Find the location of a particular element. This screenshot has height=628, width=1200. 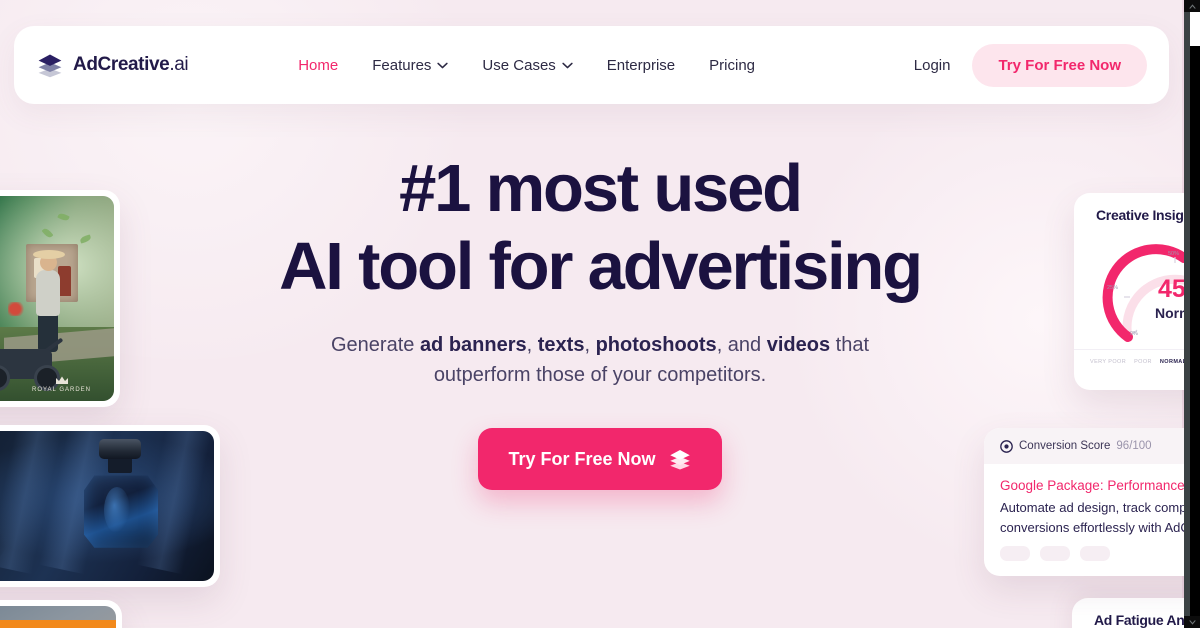

creative-card-orange: The most is located at coordinates (61, 614).